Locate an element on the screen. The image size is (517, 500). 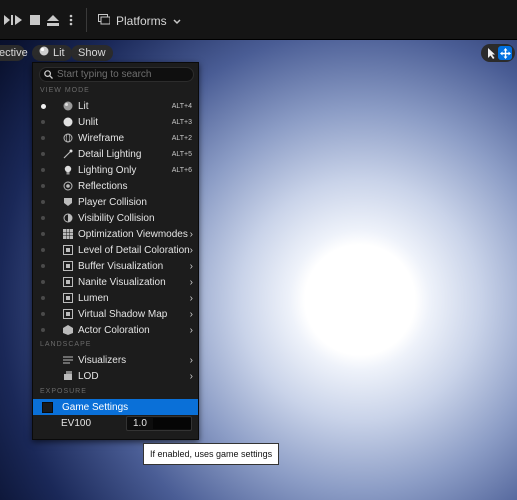
grid-icon is located at coordinates (68, 234).